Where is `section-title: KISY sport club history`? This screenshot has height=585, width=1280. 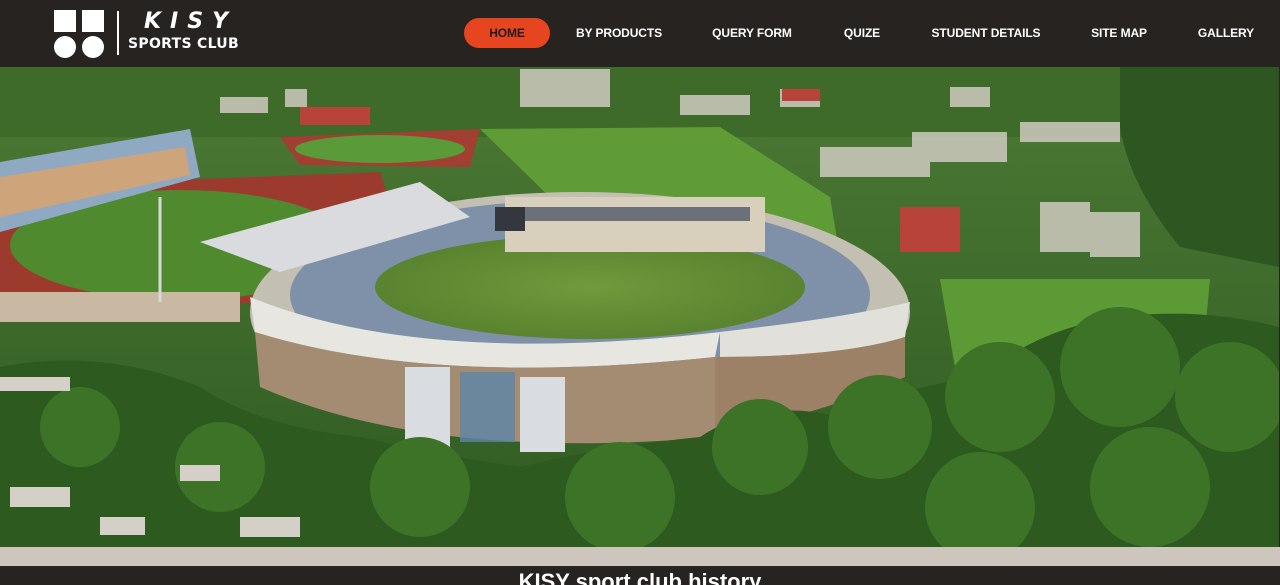 section-title: KISY sport club history is located at coordinates (640, 577).